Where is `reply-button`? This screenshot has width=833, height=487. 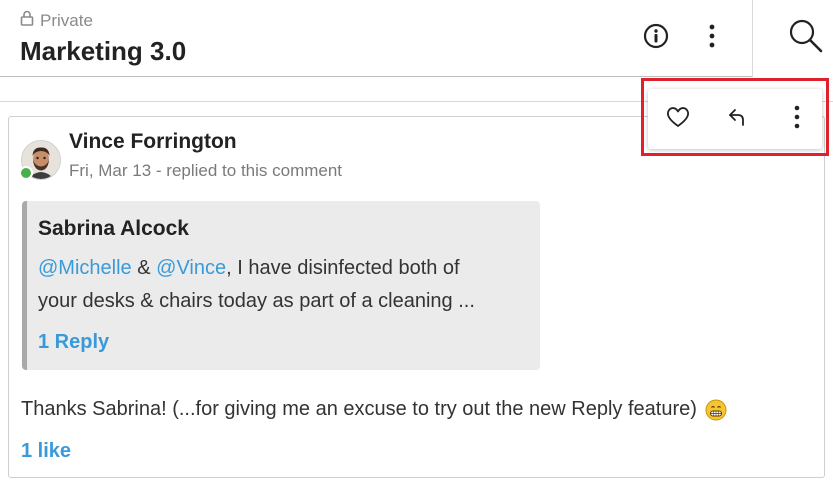
reply-button is located at coordinates (737, 119).